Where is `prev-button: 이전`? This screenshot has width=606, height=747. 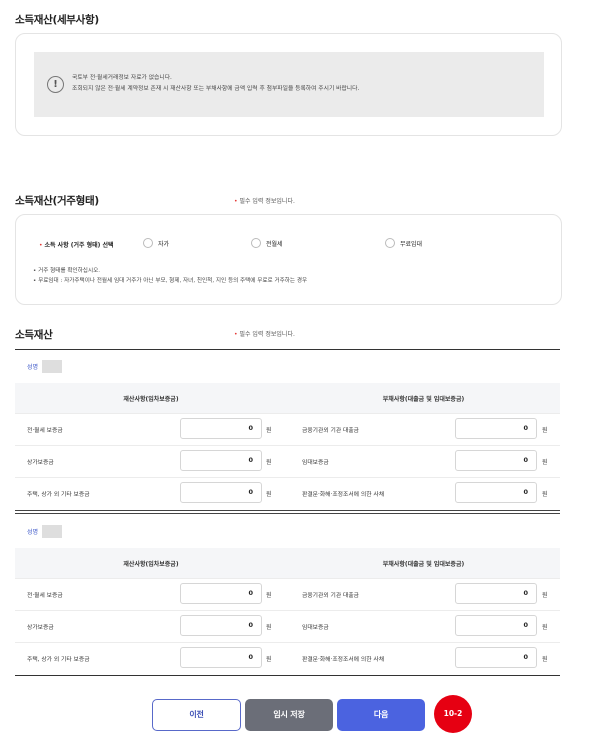
prev-button: 이전 is located at coordinates (196, 715).